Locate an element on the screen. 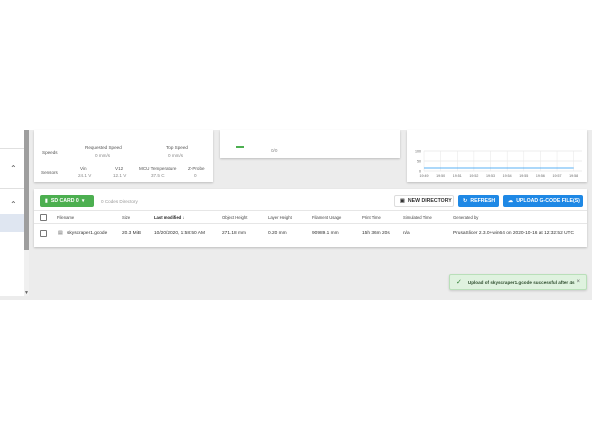 This screenshot has height=444, width=592. header-simulated-time: Simulated Time is located at coordinates (417, 217).